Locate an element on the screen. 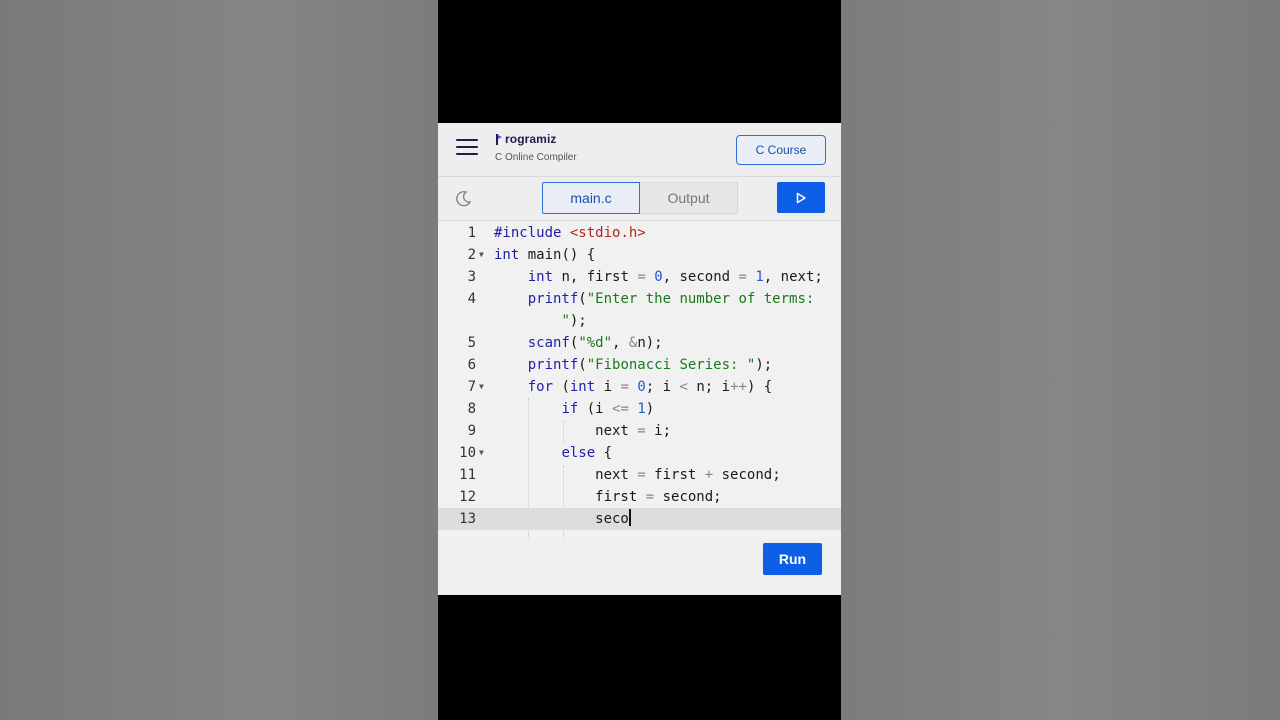 The width and height of the screenshot is (1280, 720). code-line: 10 ▼ else { is located at coordinates (639, 453).